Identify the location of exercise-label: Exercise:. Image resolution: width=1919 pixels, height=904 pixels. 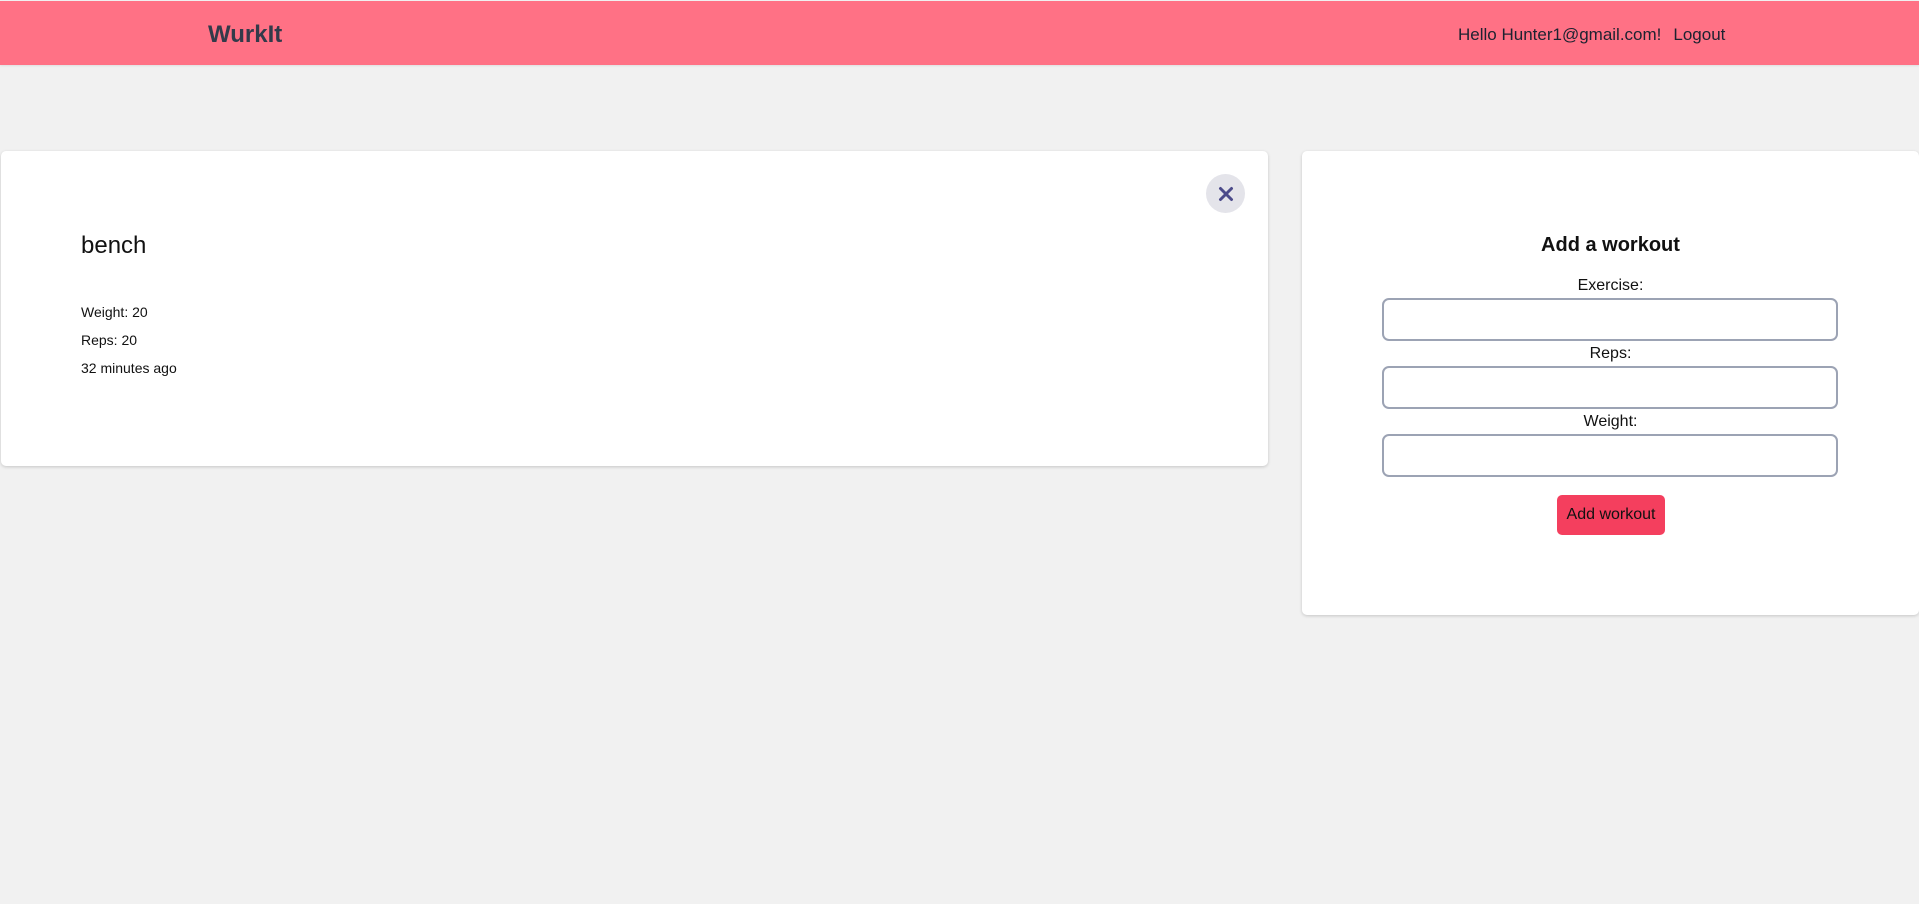
(1610, 285).